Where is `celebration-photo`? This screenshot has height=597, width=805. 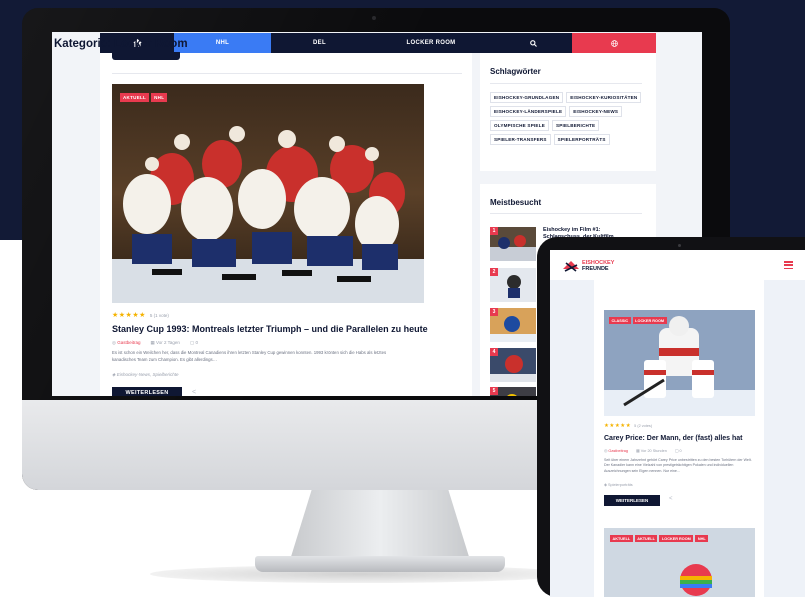 celebration-photo is located at coordinates (268, 193).